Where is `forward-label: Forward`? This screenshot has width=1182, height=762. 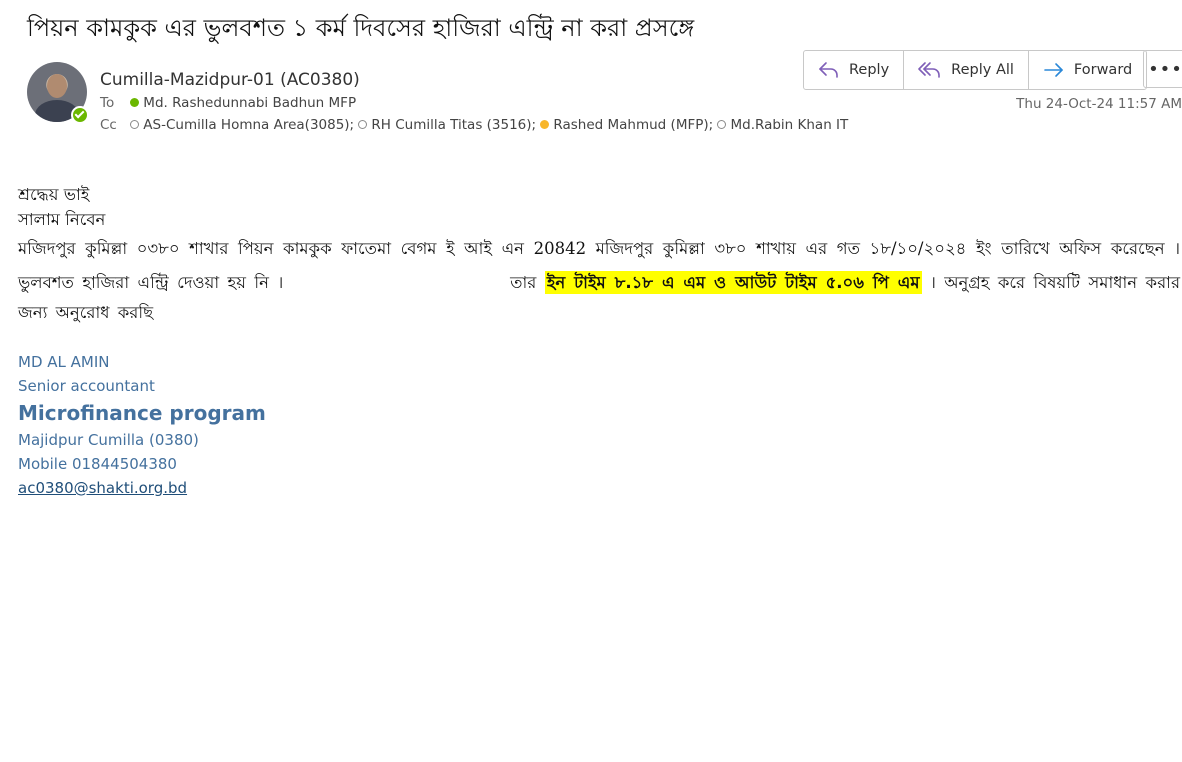 forward-label: Forward is located at coordinates (1103, 70).